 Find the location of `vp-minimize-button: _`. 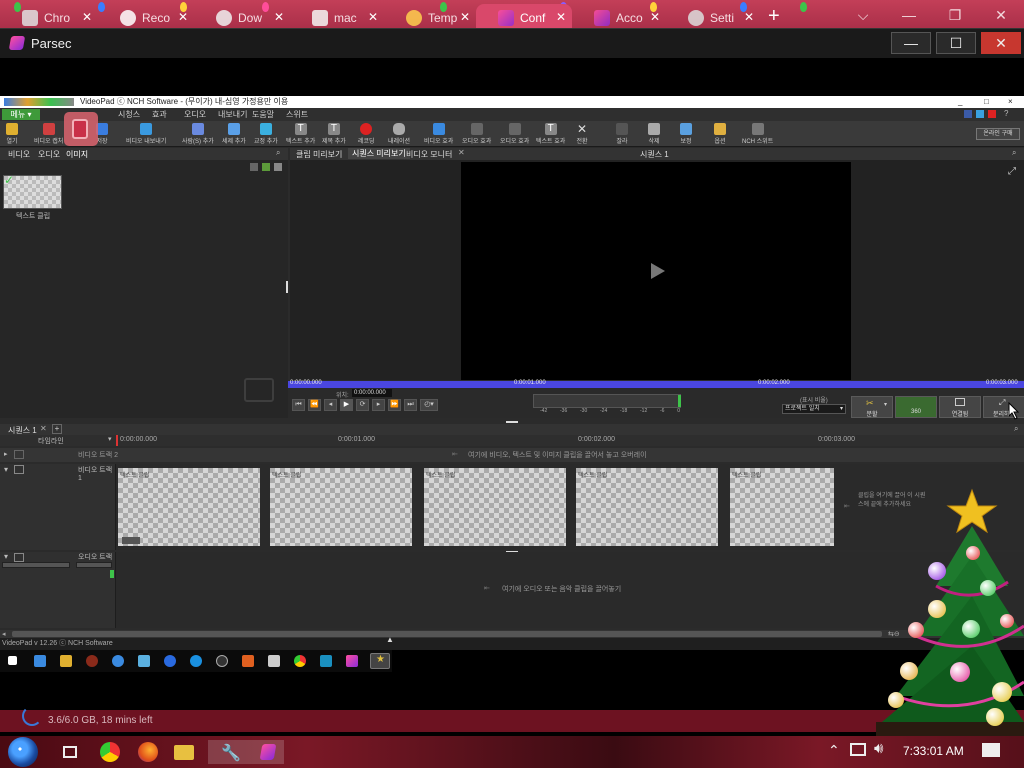

vp-minimize-button: _ is located at coordinates (960, 102).